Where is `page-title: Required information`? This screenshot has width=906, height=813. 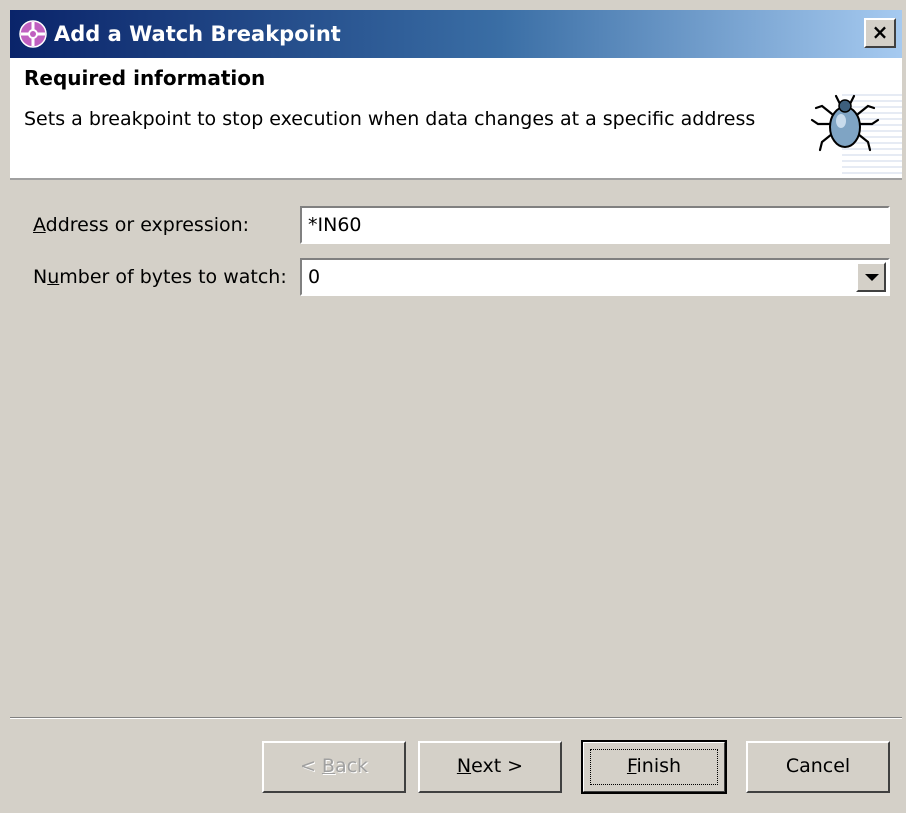 page-title: Required information is located at coordinates (145, 78).